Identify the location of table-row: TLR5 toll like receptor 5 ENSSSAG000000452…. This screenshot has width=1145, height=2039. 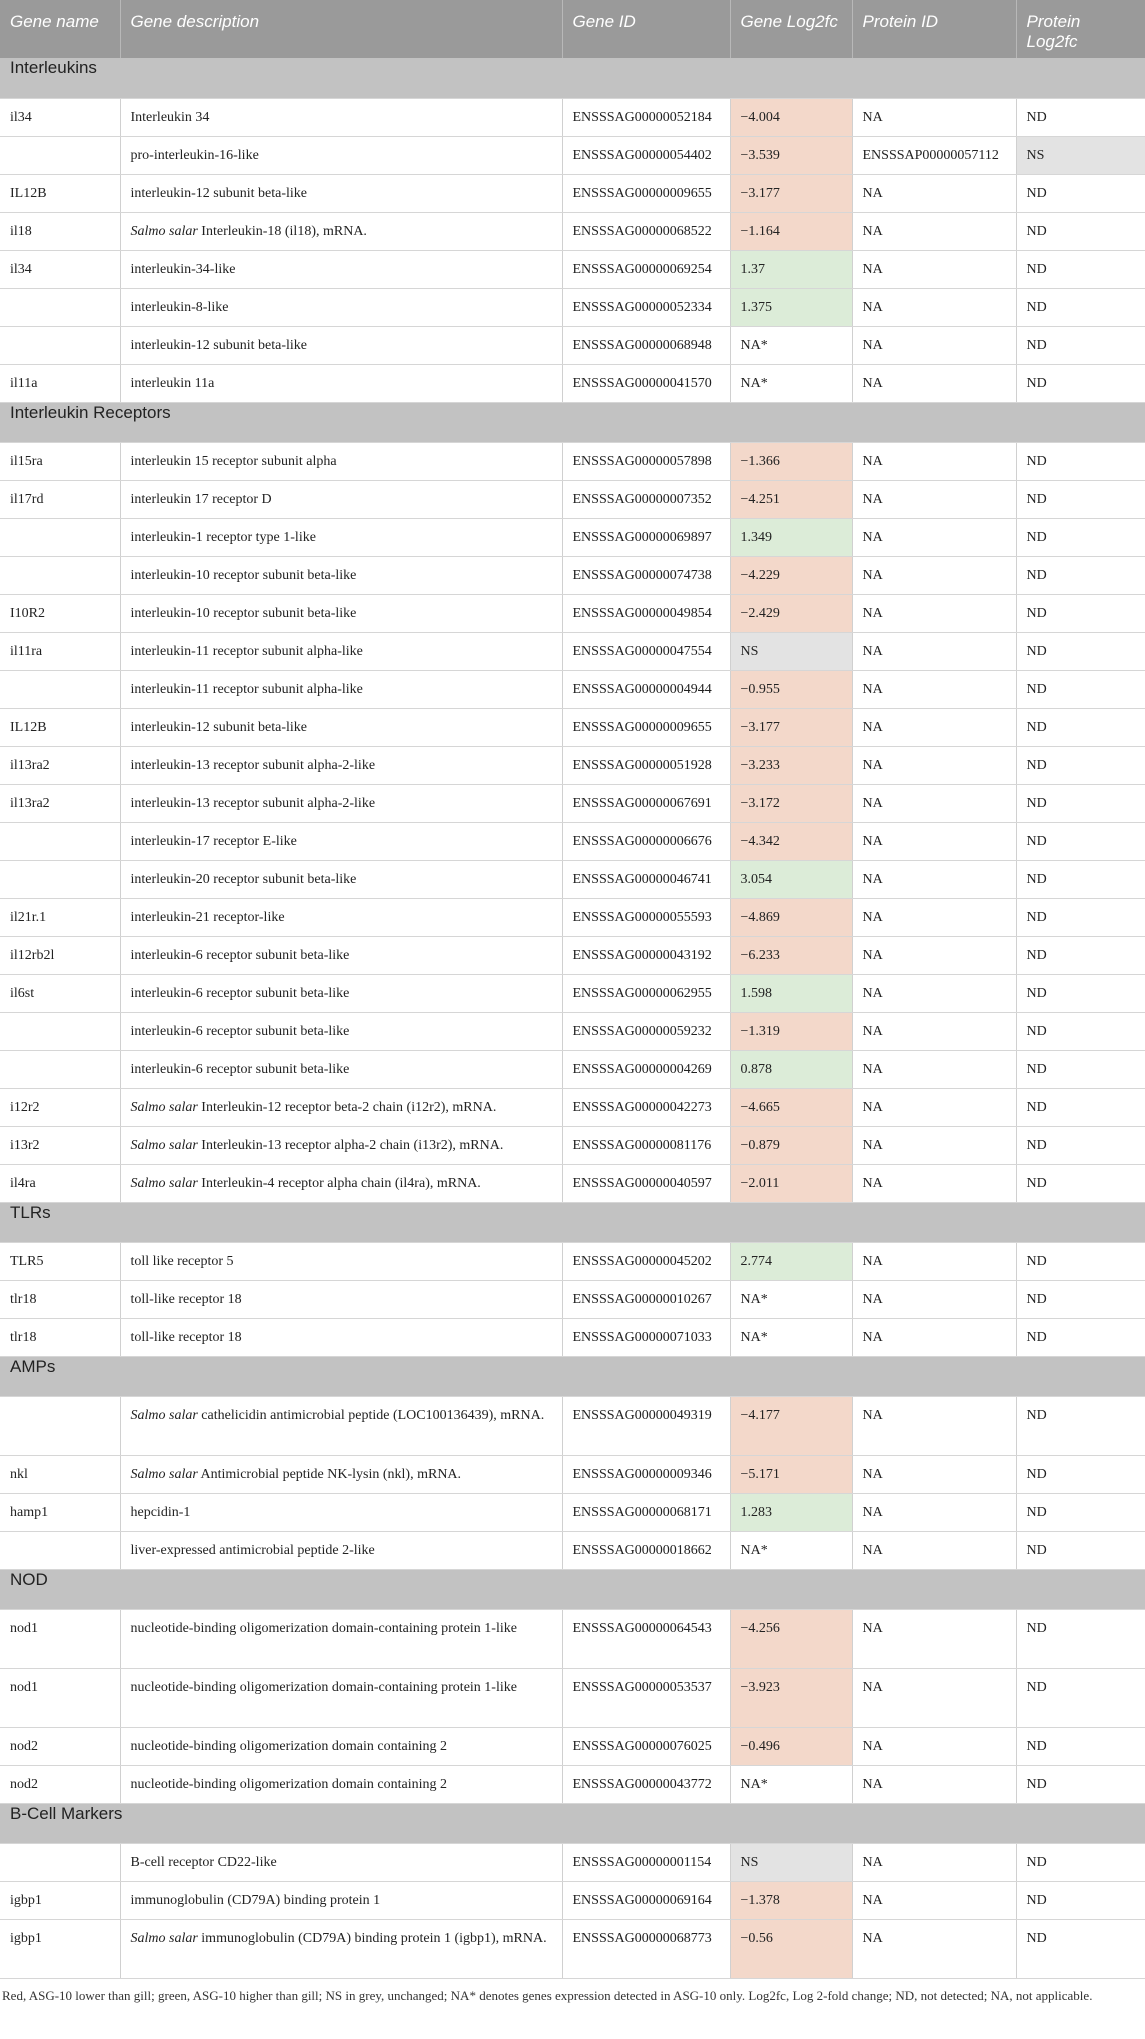
(572, 1261).